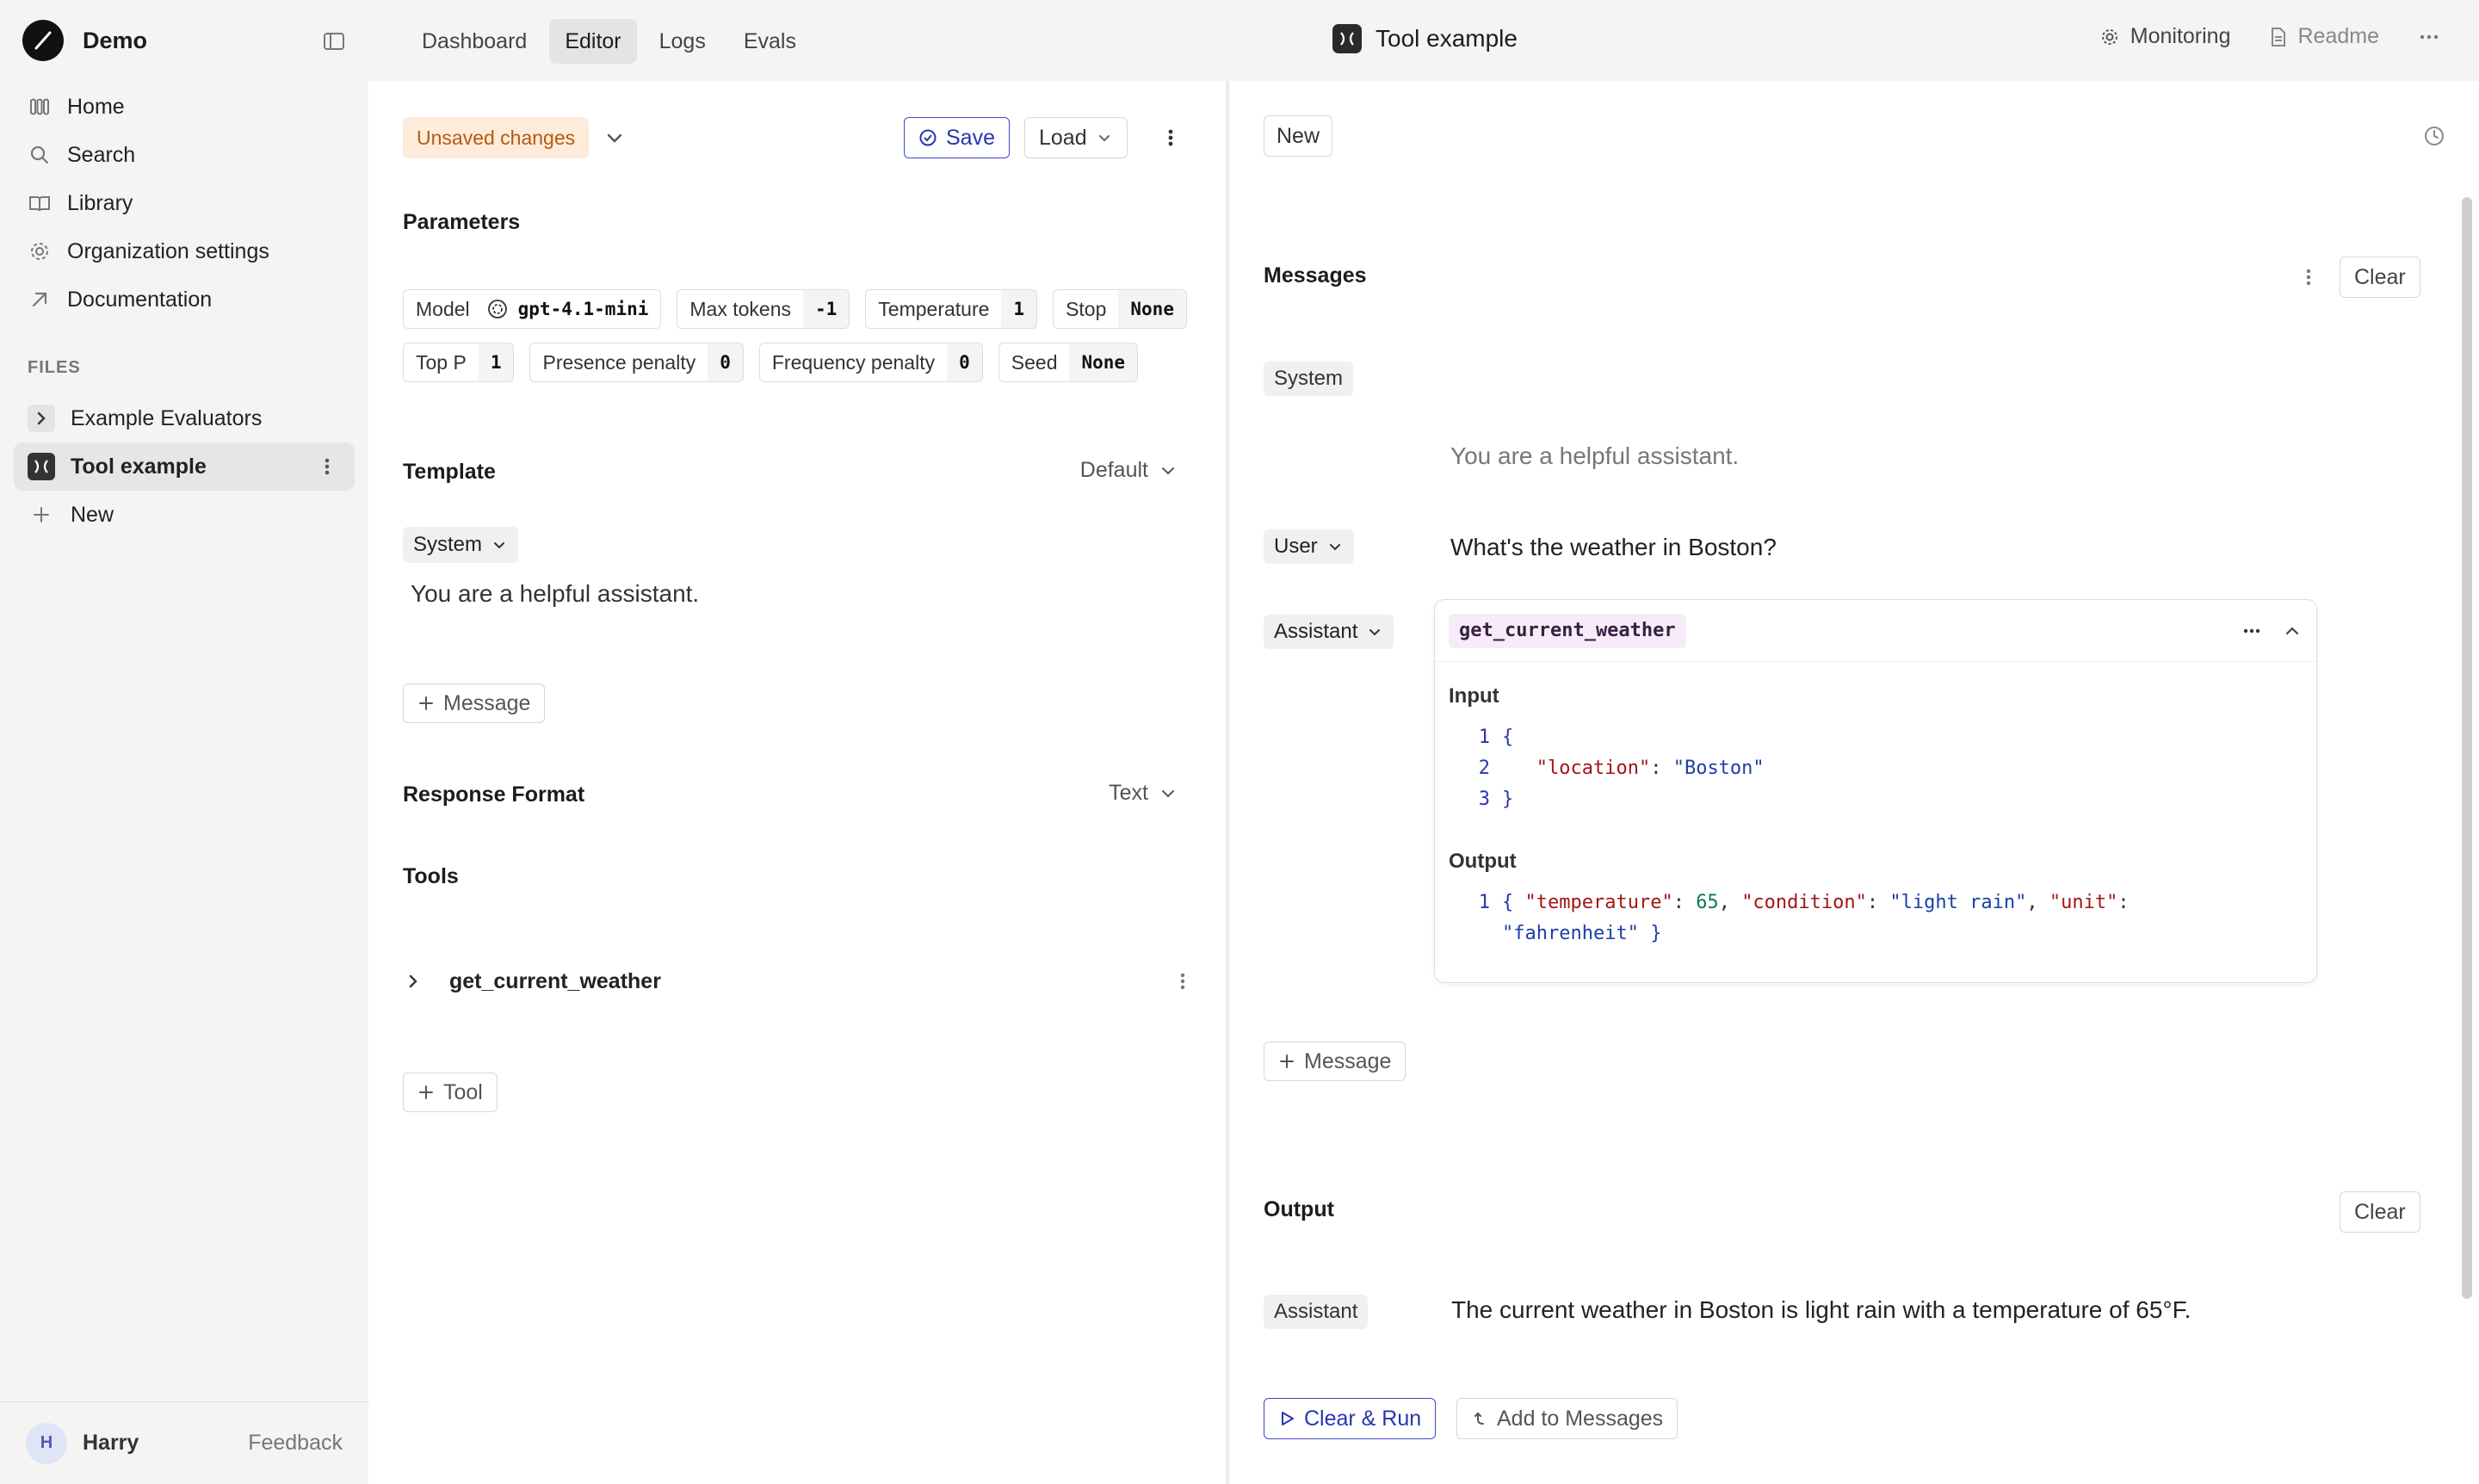 The width and height of the screenshot is (2479, 1484). I want to click on org-switcher: Demo, so click(84, 40).